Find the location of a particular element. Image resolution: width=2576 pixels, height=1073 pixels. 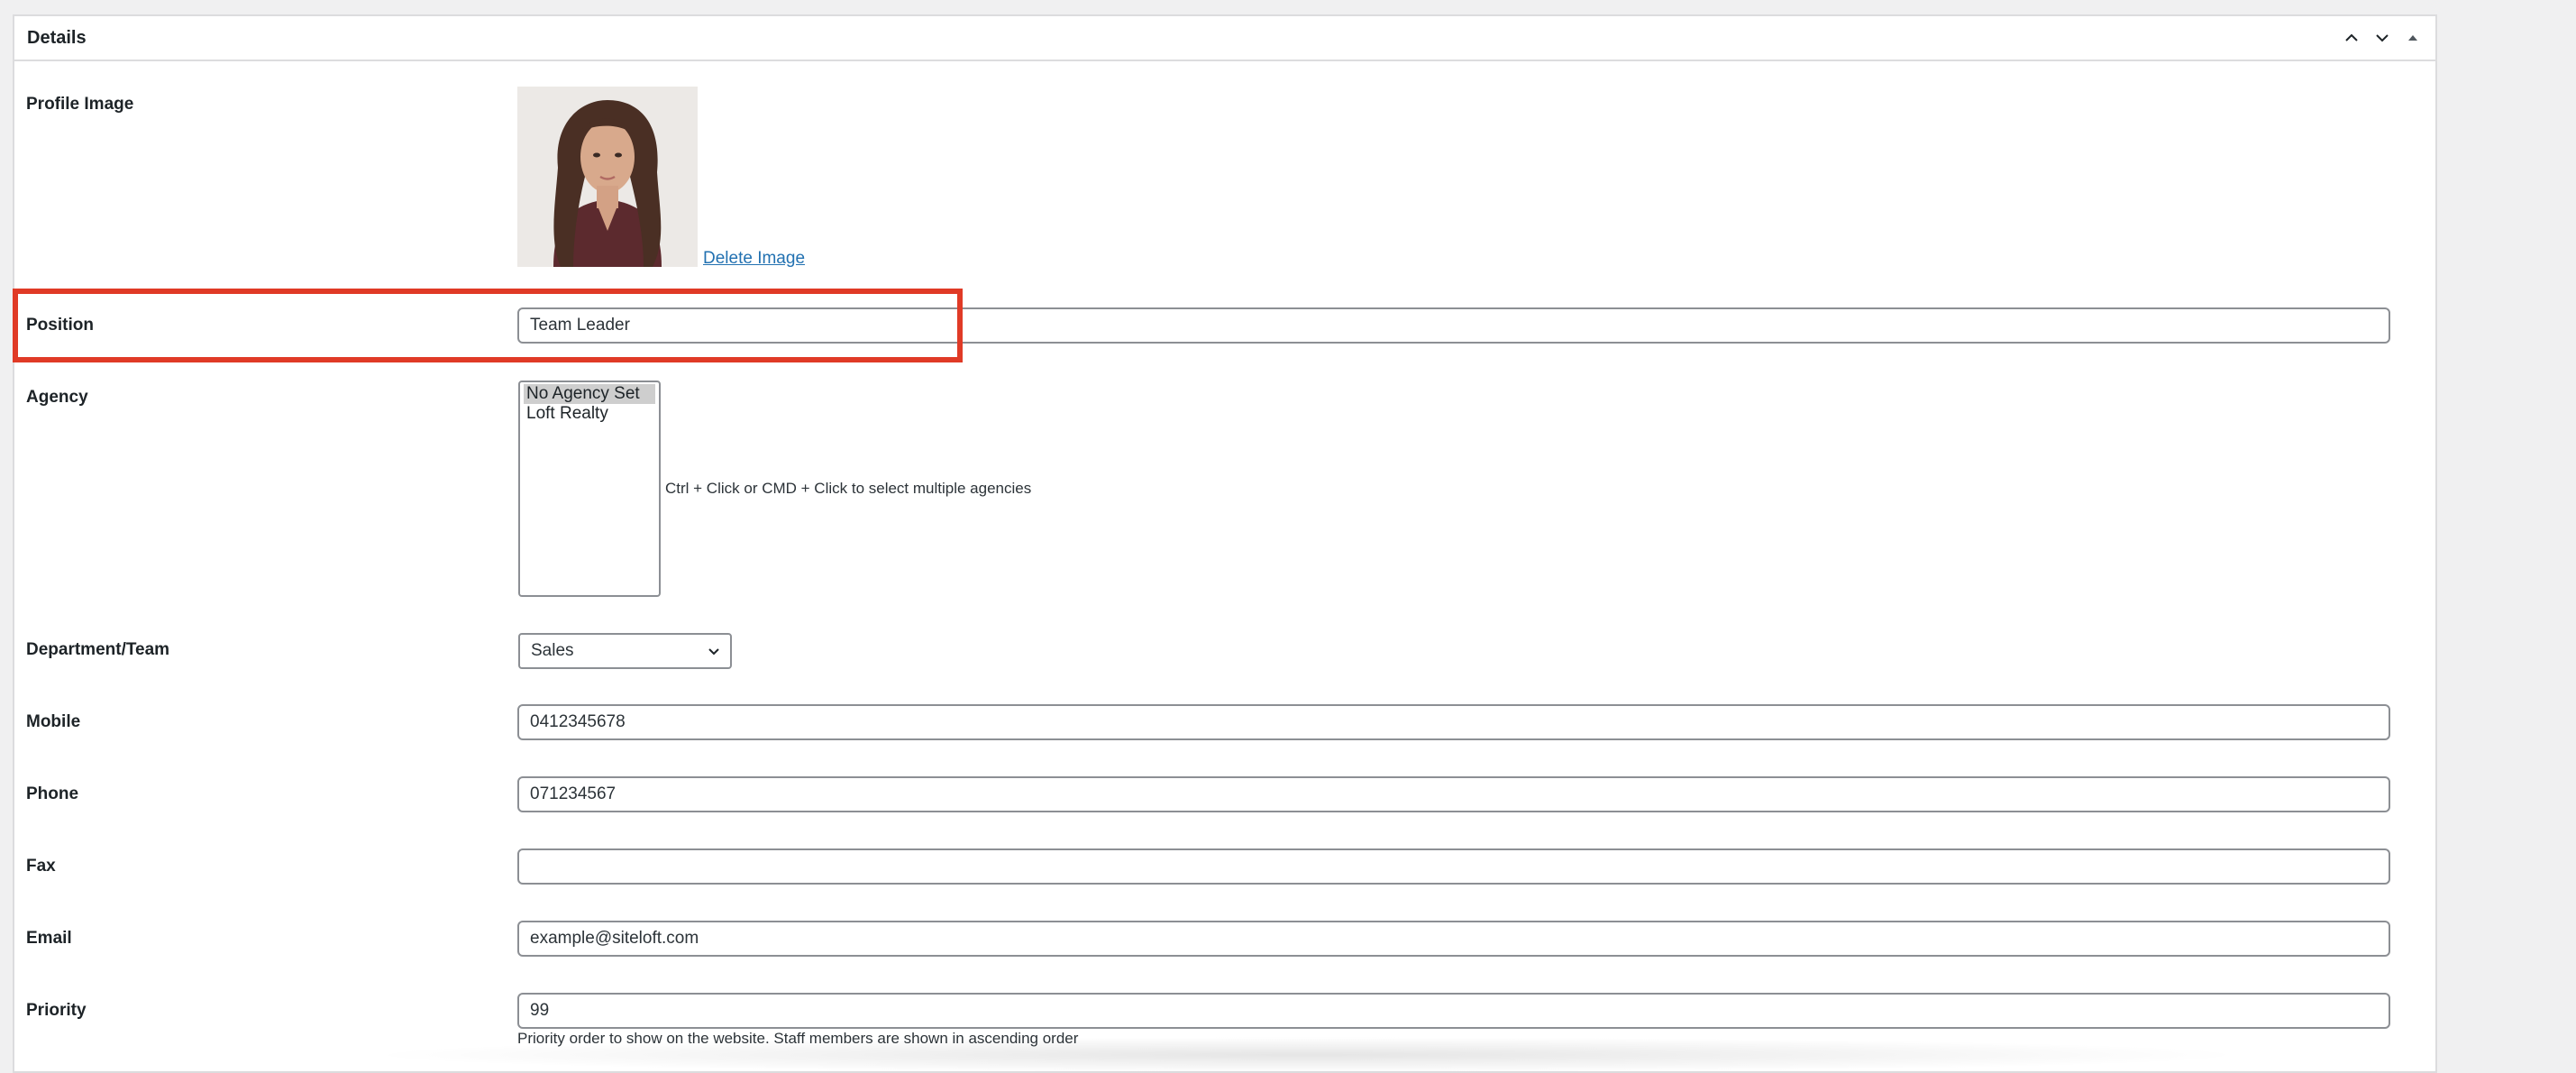

bottom-shadow is located at coordinates (1307, 1055).